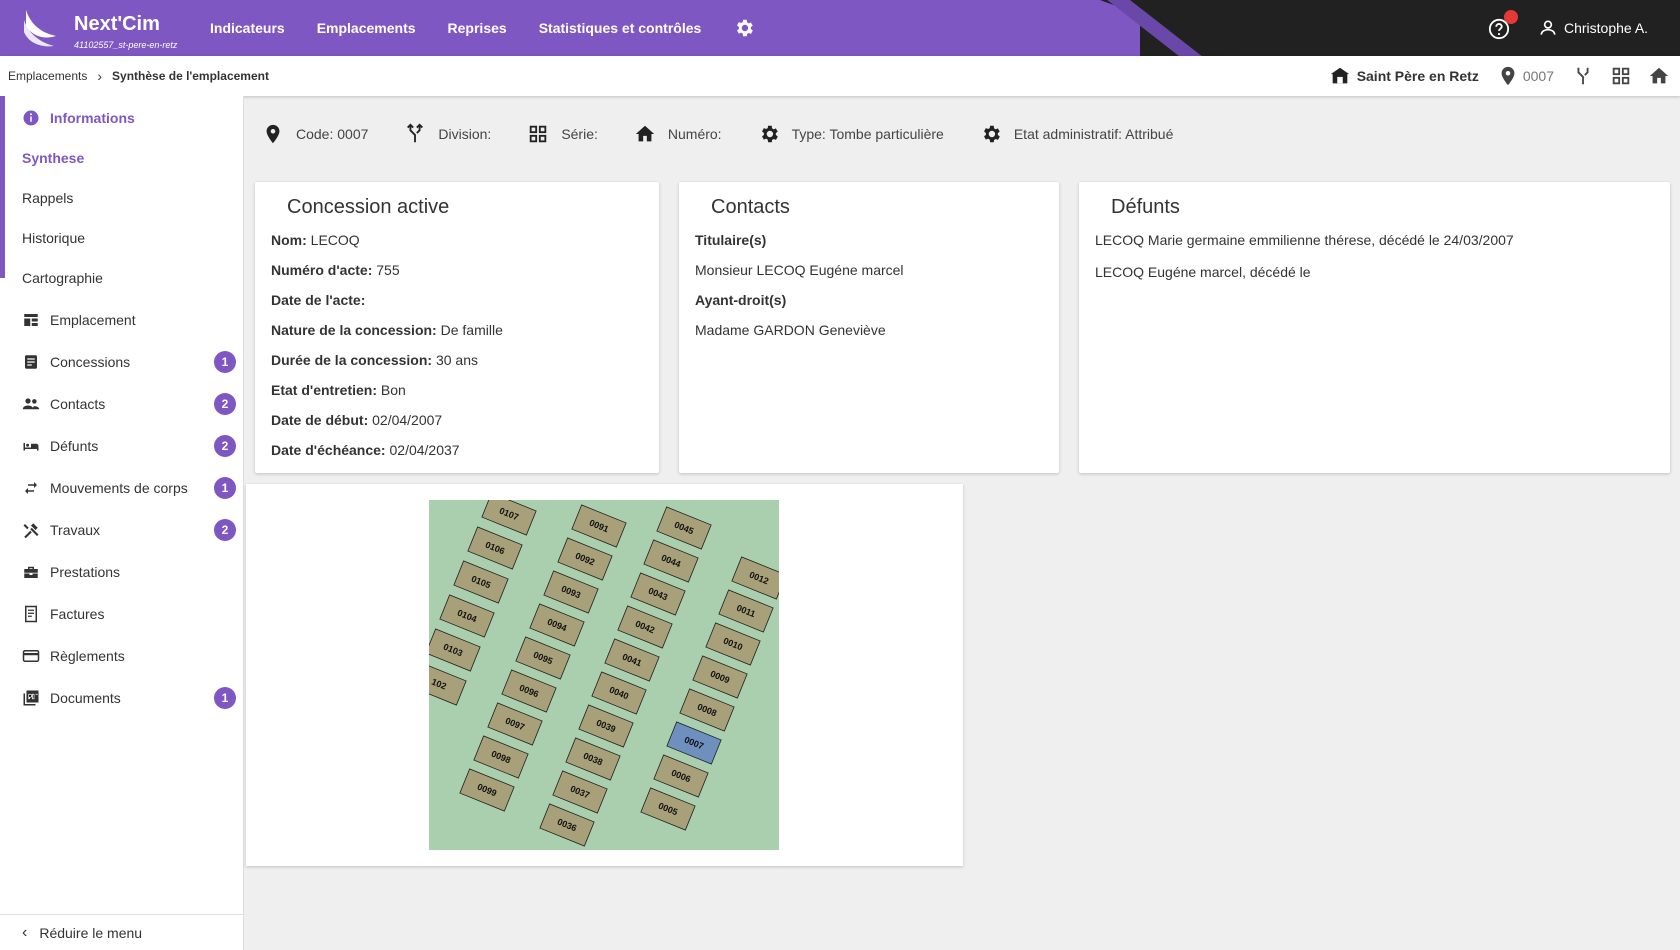 Image resolution: width=1680 pixels, height=950 pixels. Describe the element at coordinates (456, 360) in the screenshot. I see `field-value: 30 ans` at that location.